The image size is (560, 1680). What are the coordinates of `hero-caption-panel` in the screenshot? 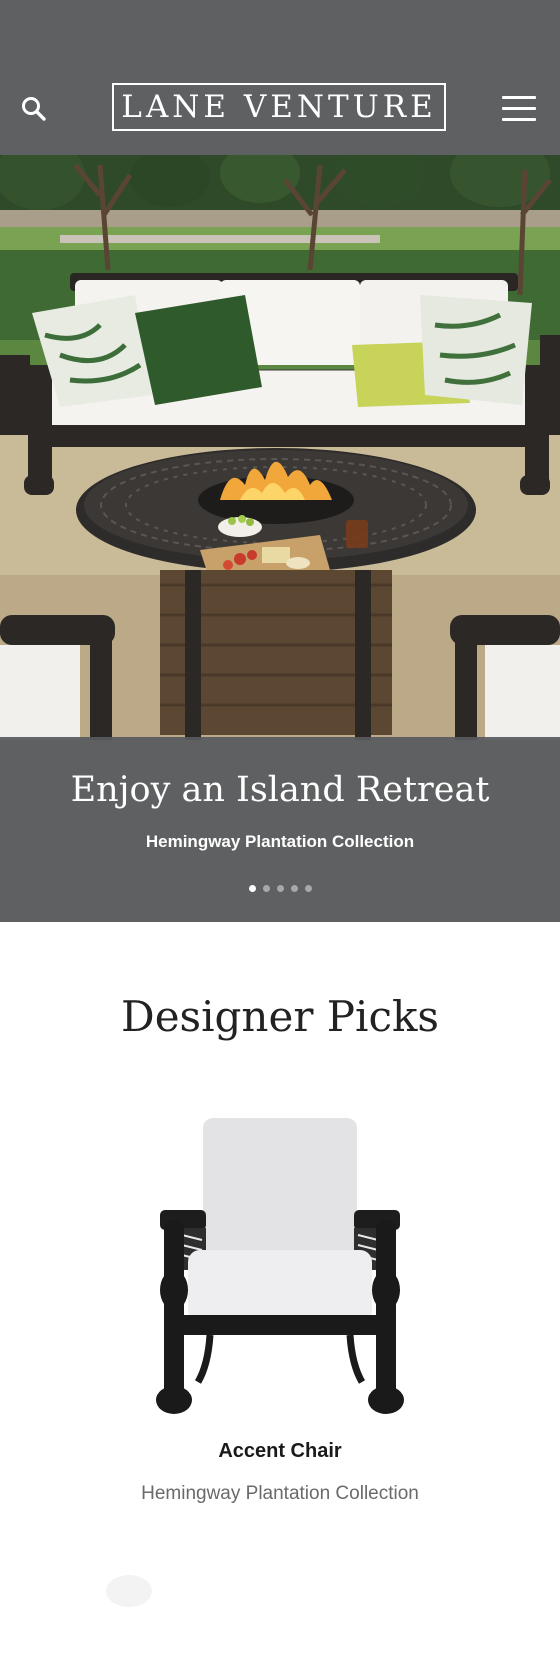 It's located at (280, 829).